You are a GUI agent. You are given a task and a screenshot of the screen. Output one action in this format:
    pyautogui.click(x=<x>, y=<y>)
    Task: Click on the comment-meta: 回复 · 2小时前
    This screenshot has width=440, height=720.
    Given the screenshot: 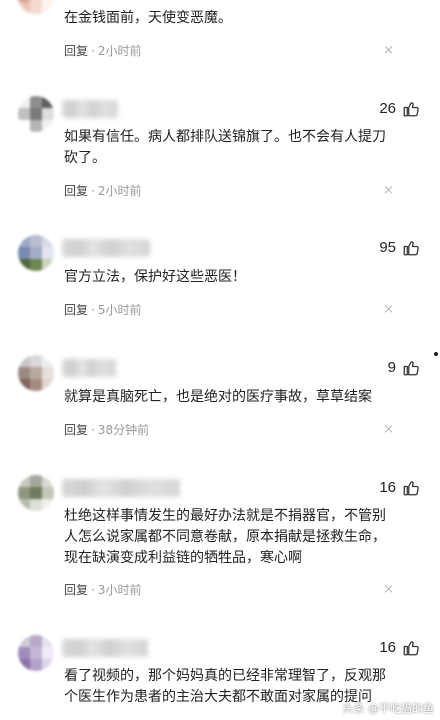 What is the action you would take?
    pyautogui.click(x=102, y=190)
    